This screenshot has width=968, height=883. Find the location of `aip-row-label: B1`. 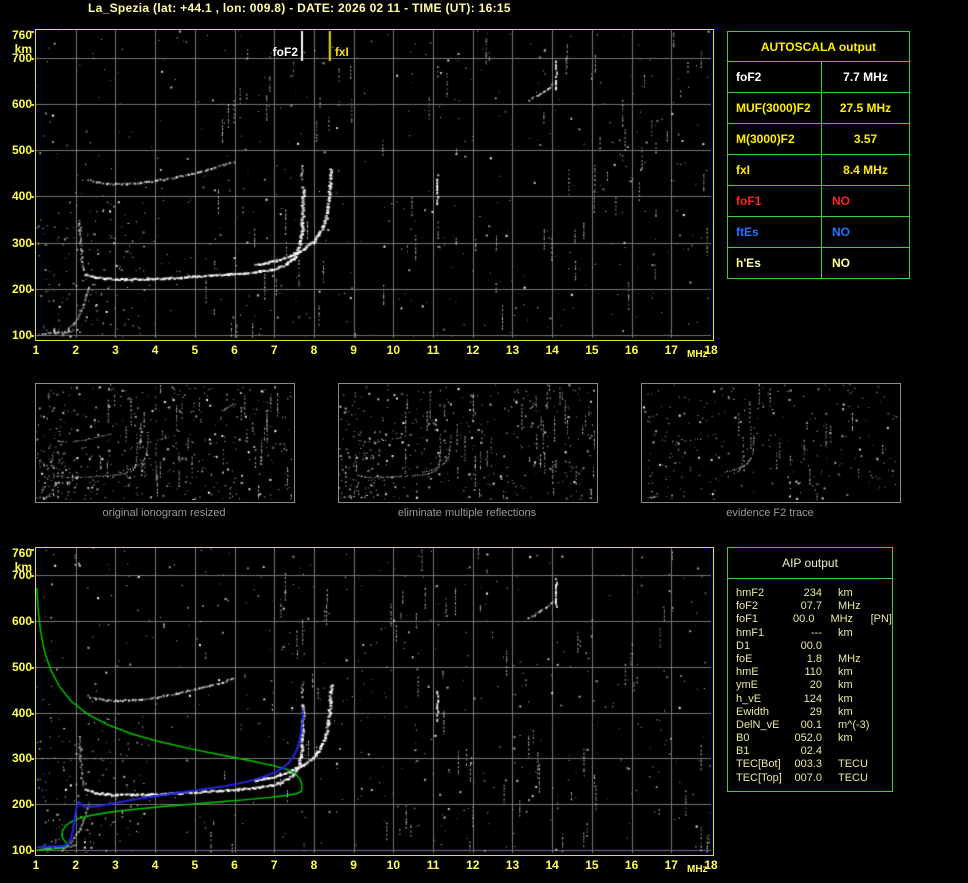

aip-row-label: B1 is located at coordinates (743, 751).